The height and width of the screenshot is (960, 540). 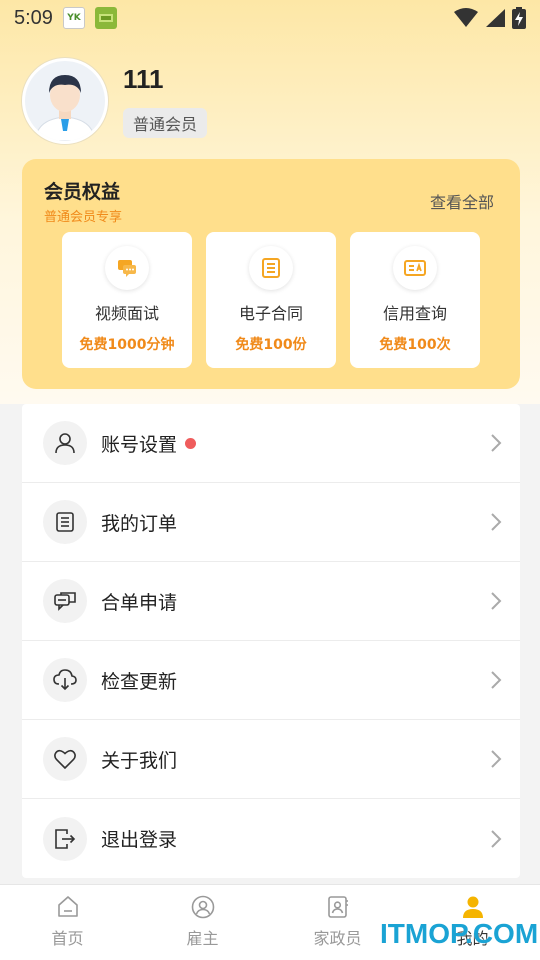 I want to click on view-all-link: 查看全部, so click(x=462, y=201).